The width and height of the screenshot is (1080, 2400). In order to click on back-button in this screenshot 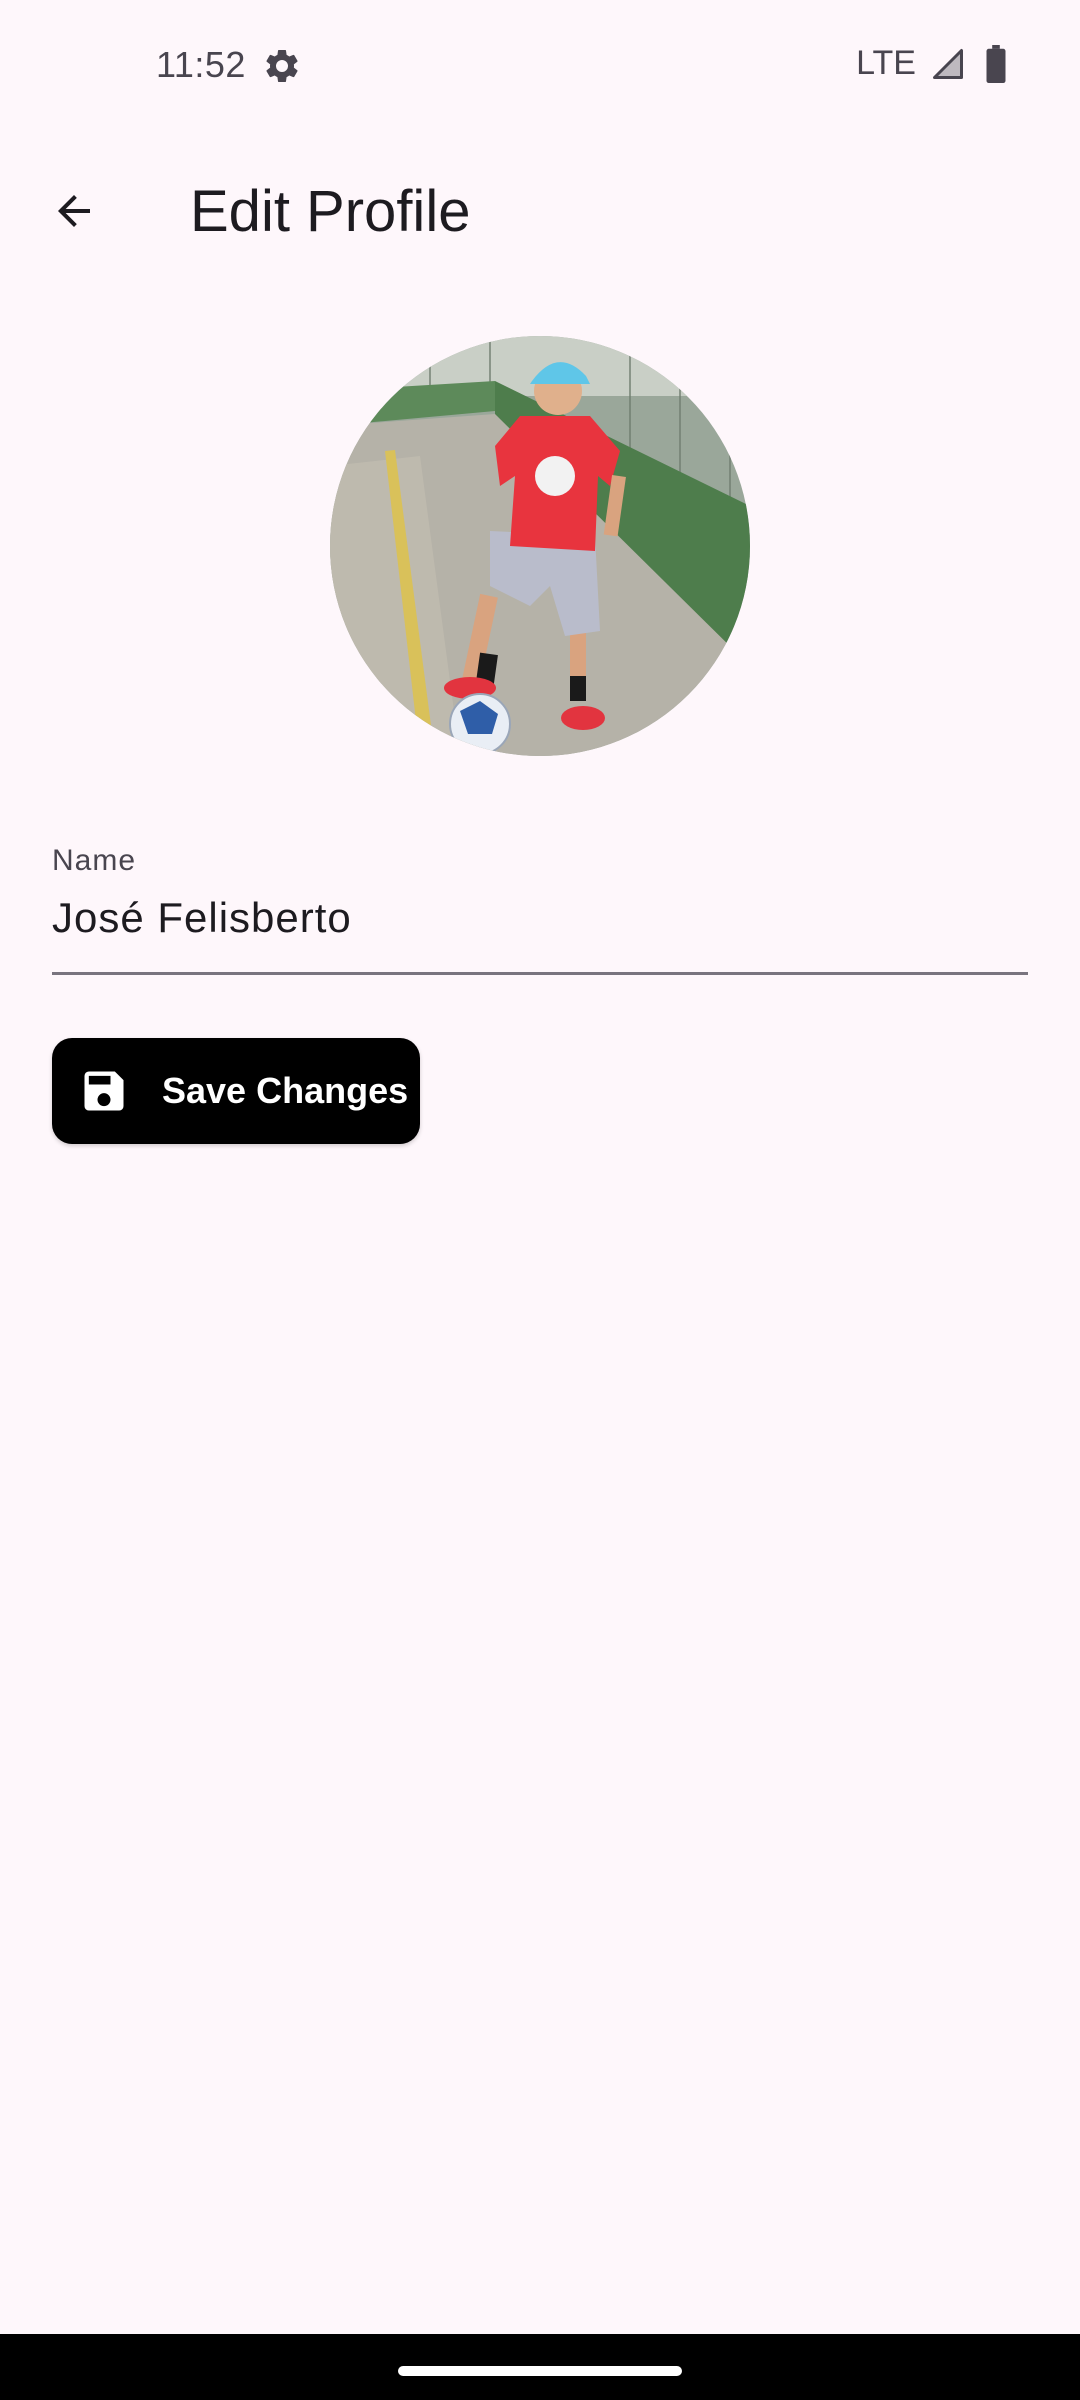, I will do `click(74, 211)`.